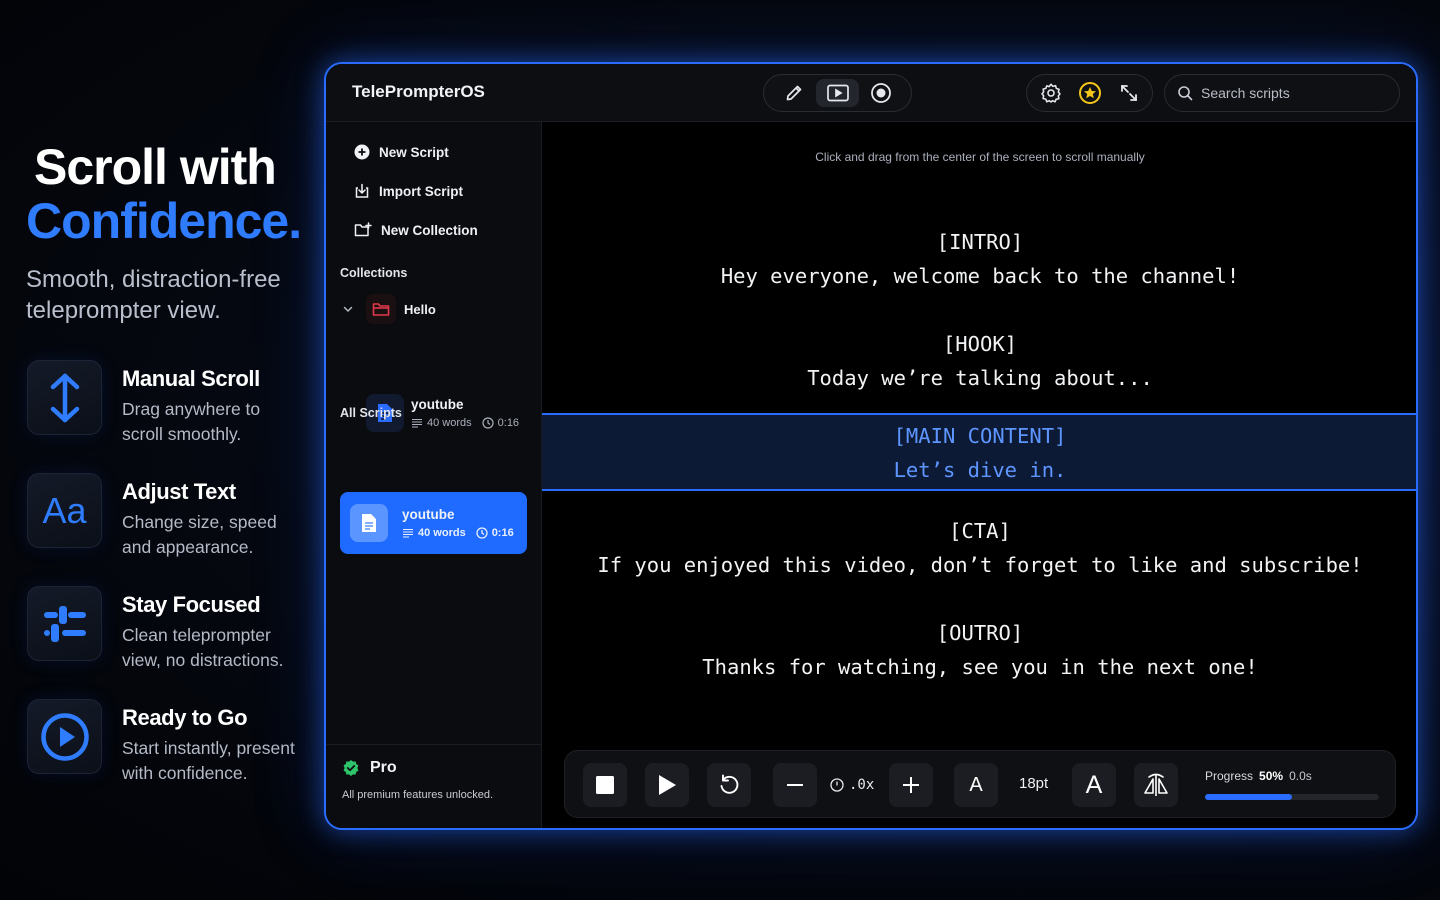 This screenshot has width=1440, height=900. Describe the element at coordinates (351, 768) in the screenshot. I see `verified-badge-icon` at that location.